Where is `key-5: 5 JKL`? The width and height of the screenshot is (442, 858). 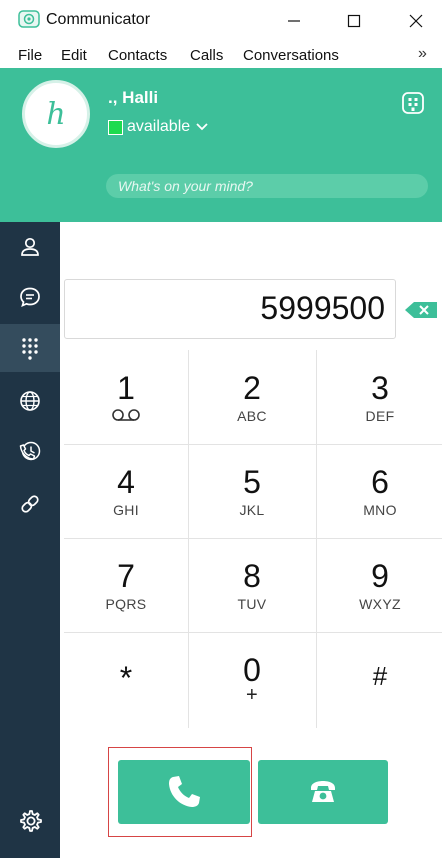
key-5: 5 JKL is located at coordinates (252, 491).